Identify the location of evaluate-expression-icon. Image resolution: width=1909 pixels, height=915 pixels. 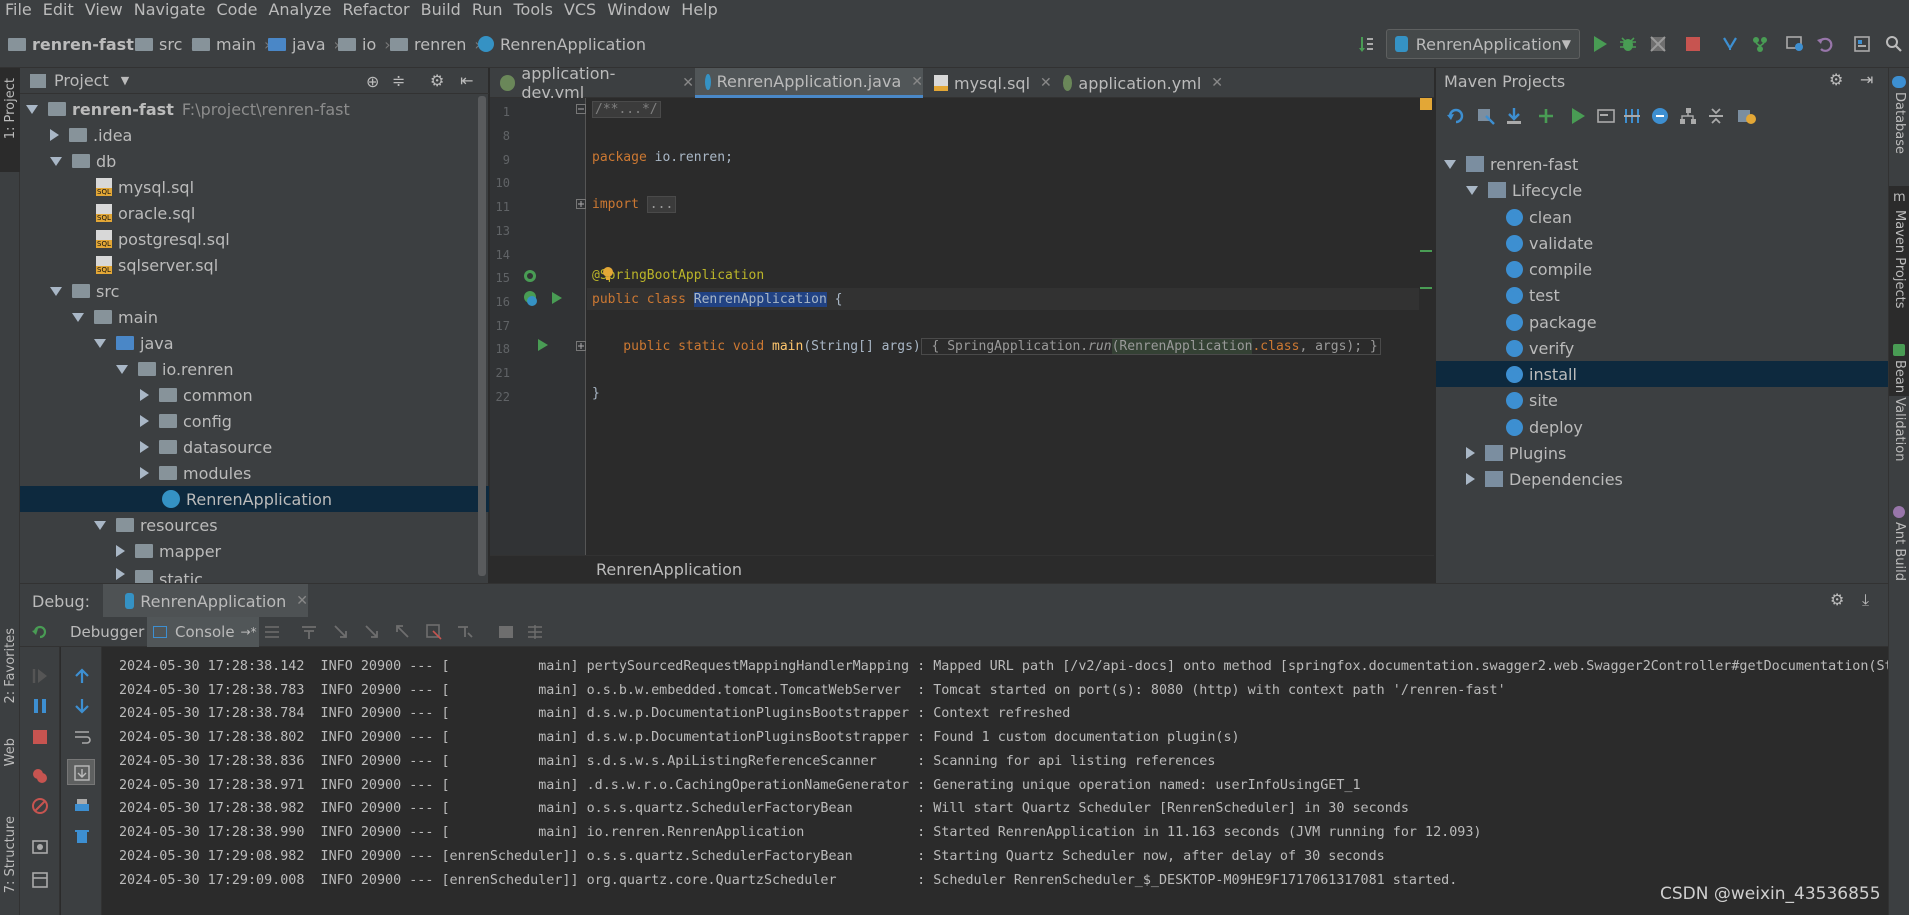
(506, 632).